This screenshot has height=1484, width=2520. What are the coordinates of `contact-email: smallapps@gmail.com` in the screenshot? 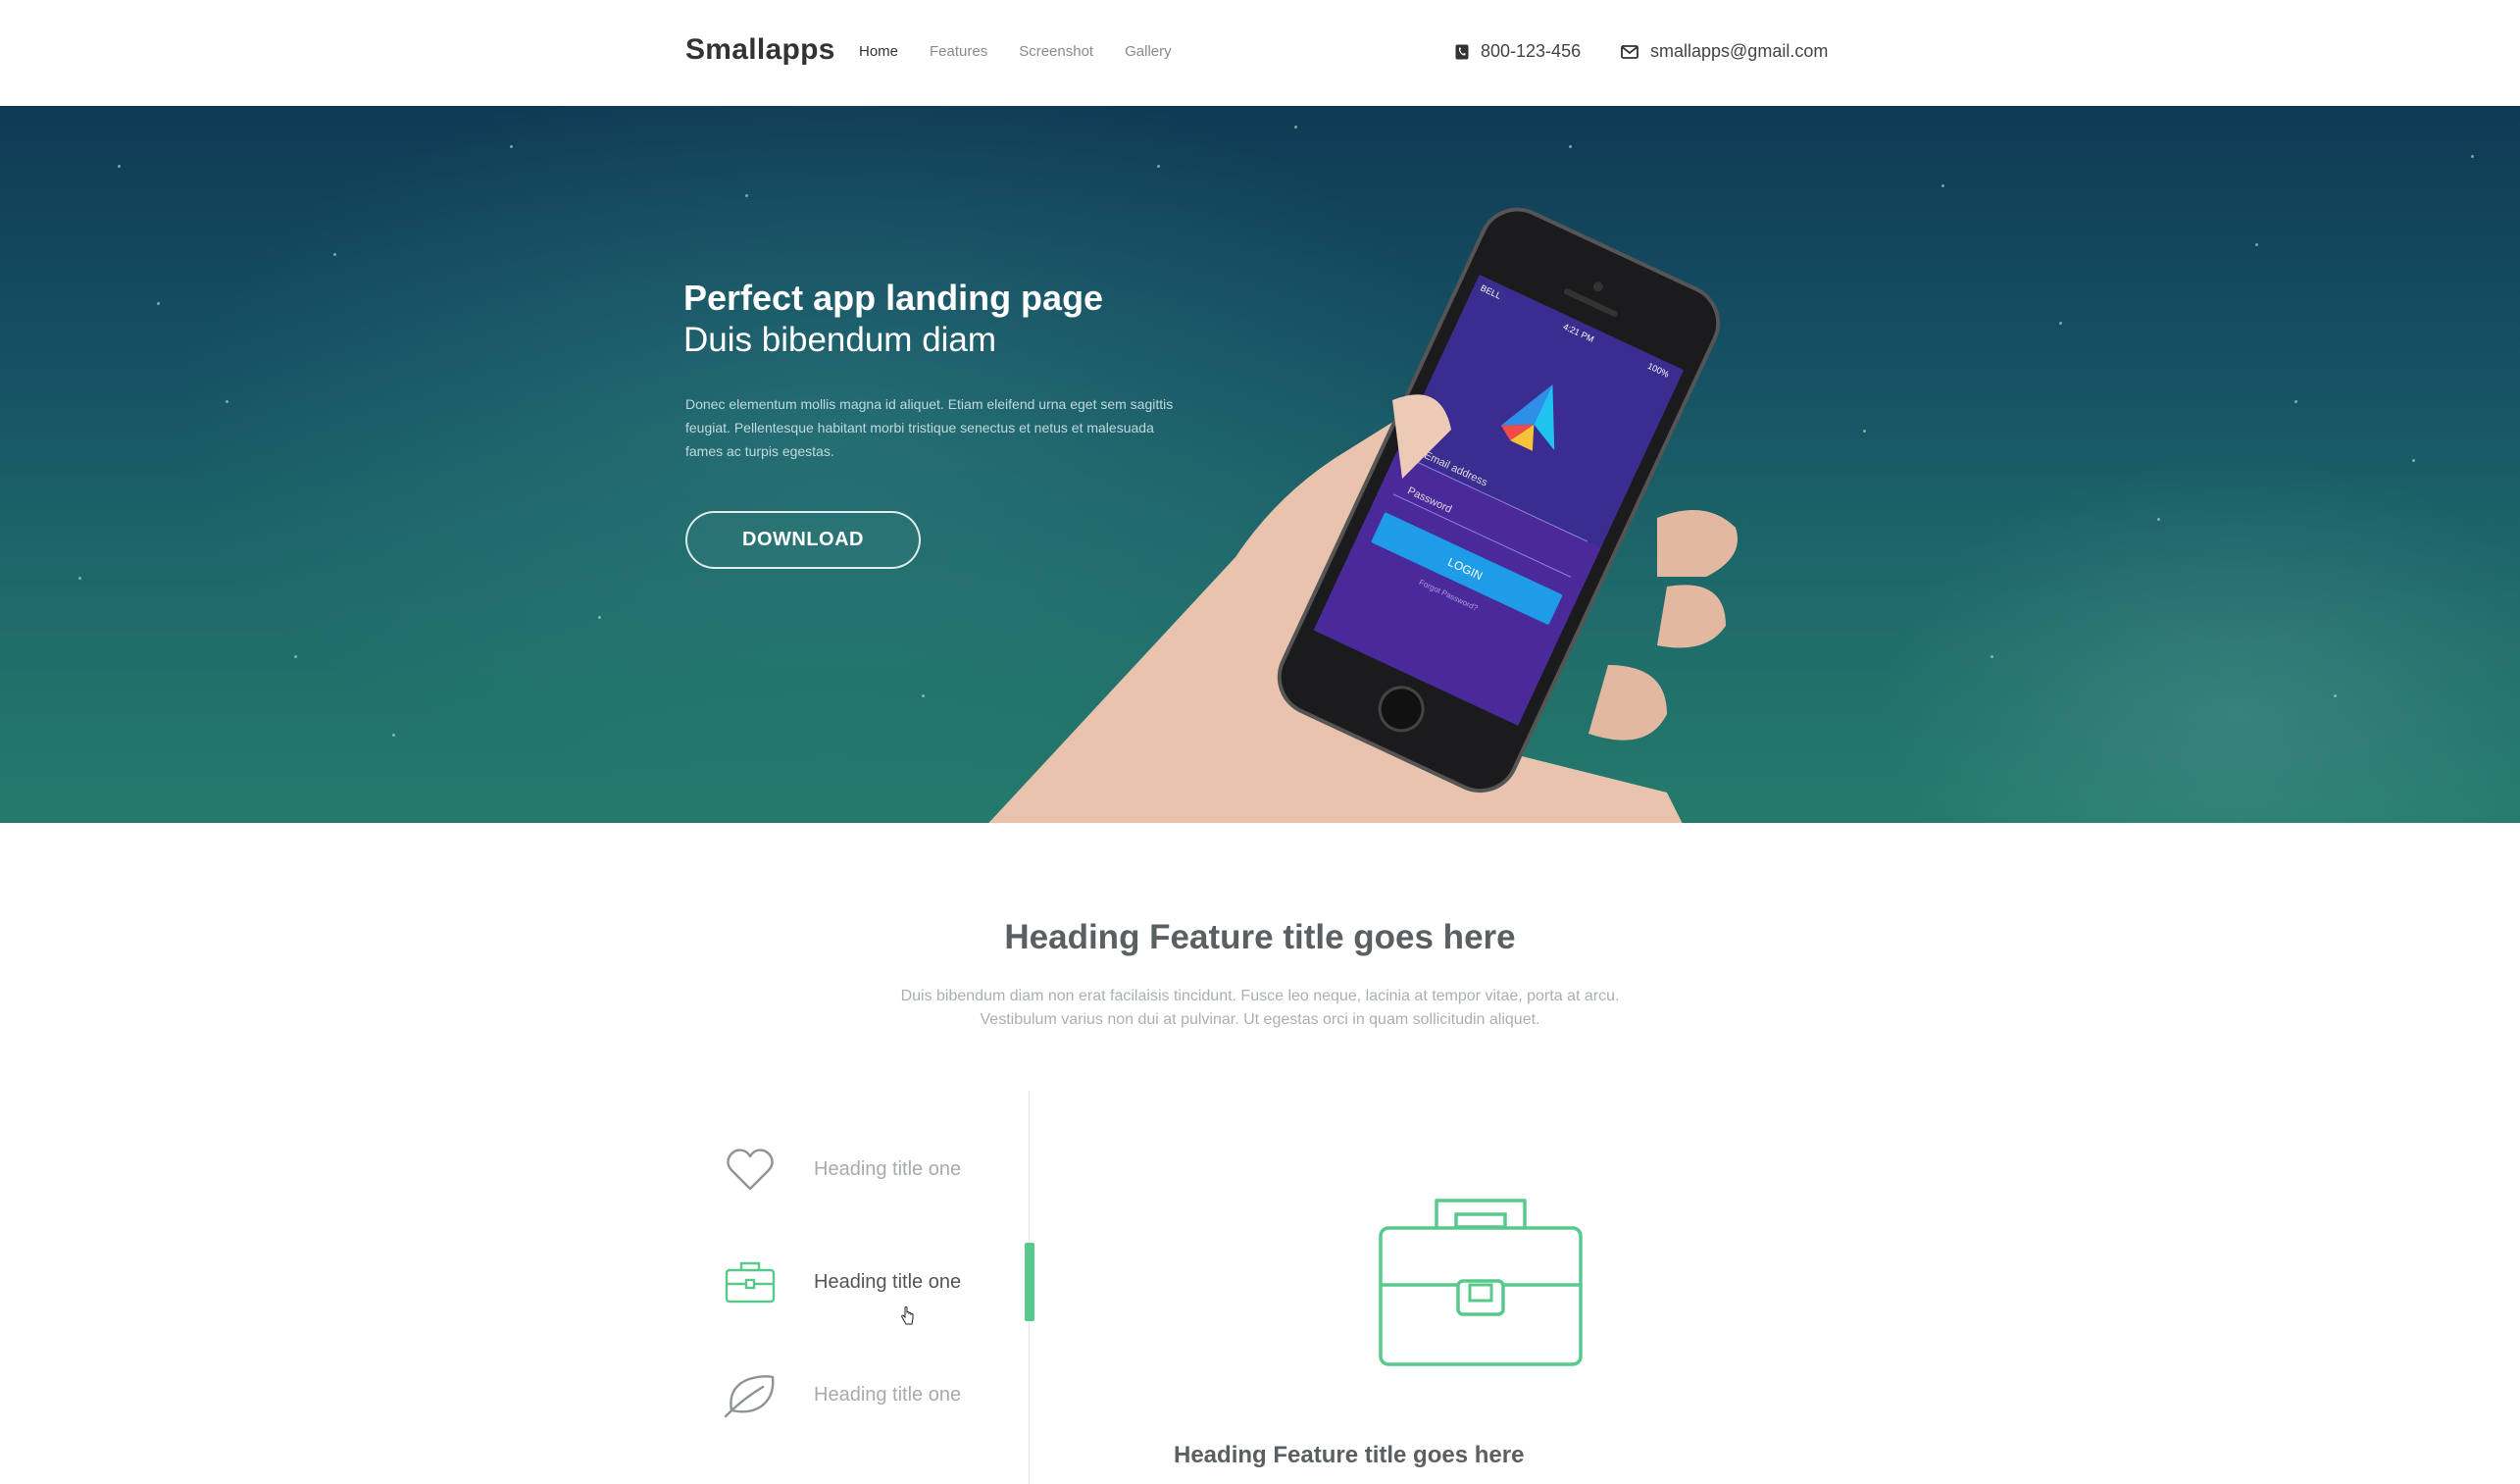 It's located at (1724, 51).